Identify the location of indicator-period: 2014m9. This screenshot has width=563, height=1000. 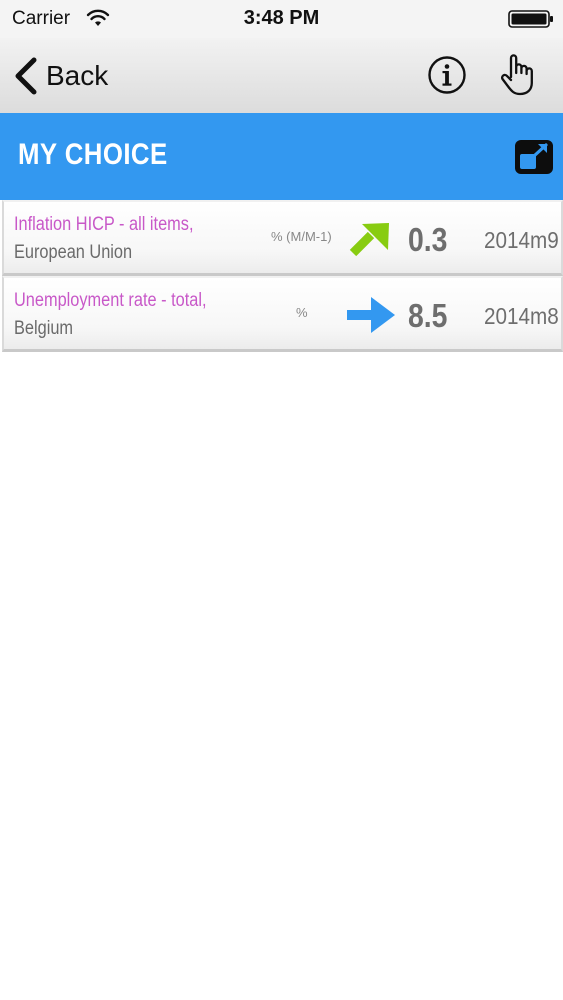
(521, 240).